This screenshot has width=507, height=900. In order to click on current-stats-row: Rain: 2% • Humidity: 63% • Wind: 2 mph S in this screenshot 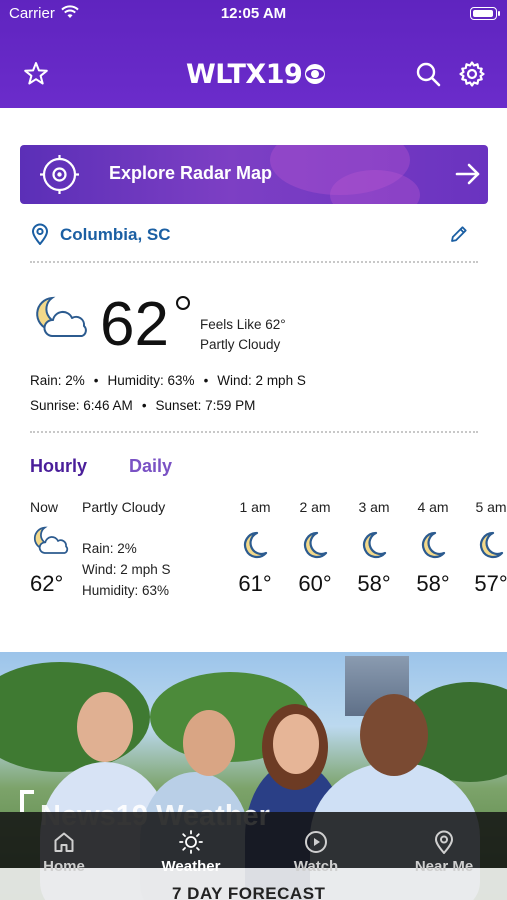, I will do `click(168, 380)`.